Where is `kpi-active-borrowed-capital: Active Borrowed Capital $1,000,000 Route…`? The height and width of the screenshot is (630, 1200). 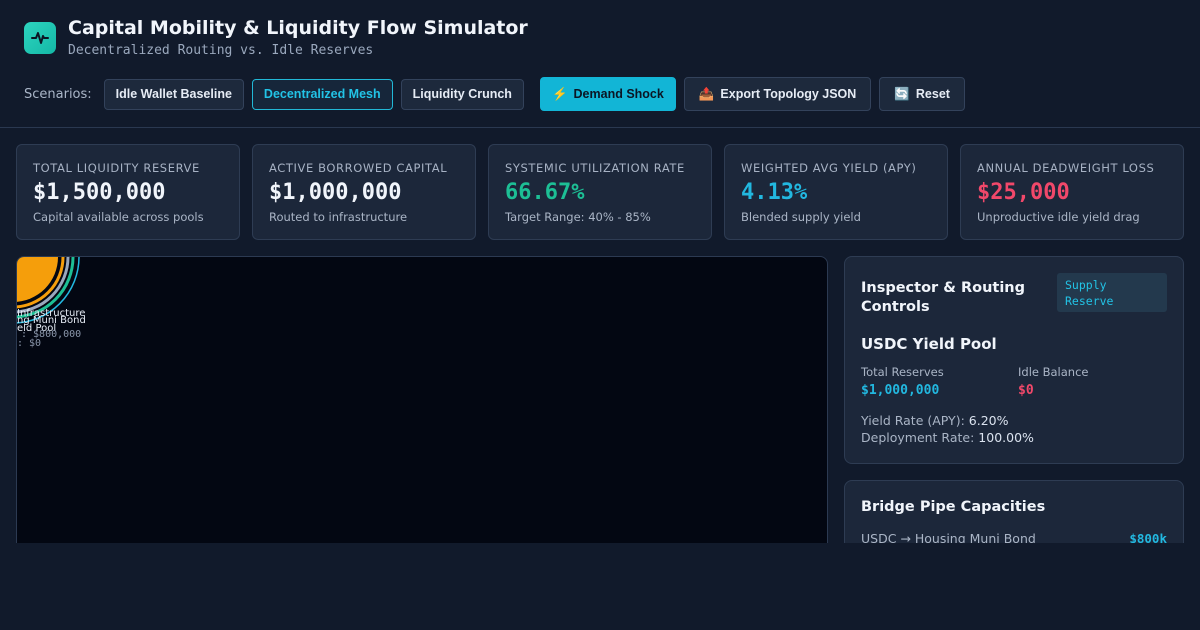
kpi-active-borrowed-capital: Active Borrowed Capital $1,000,000 Route… is located at coordinates (364, 192).